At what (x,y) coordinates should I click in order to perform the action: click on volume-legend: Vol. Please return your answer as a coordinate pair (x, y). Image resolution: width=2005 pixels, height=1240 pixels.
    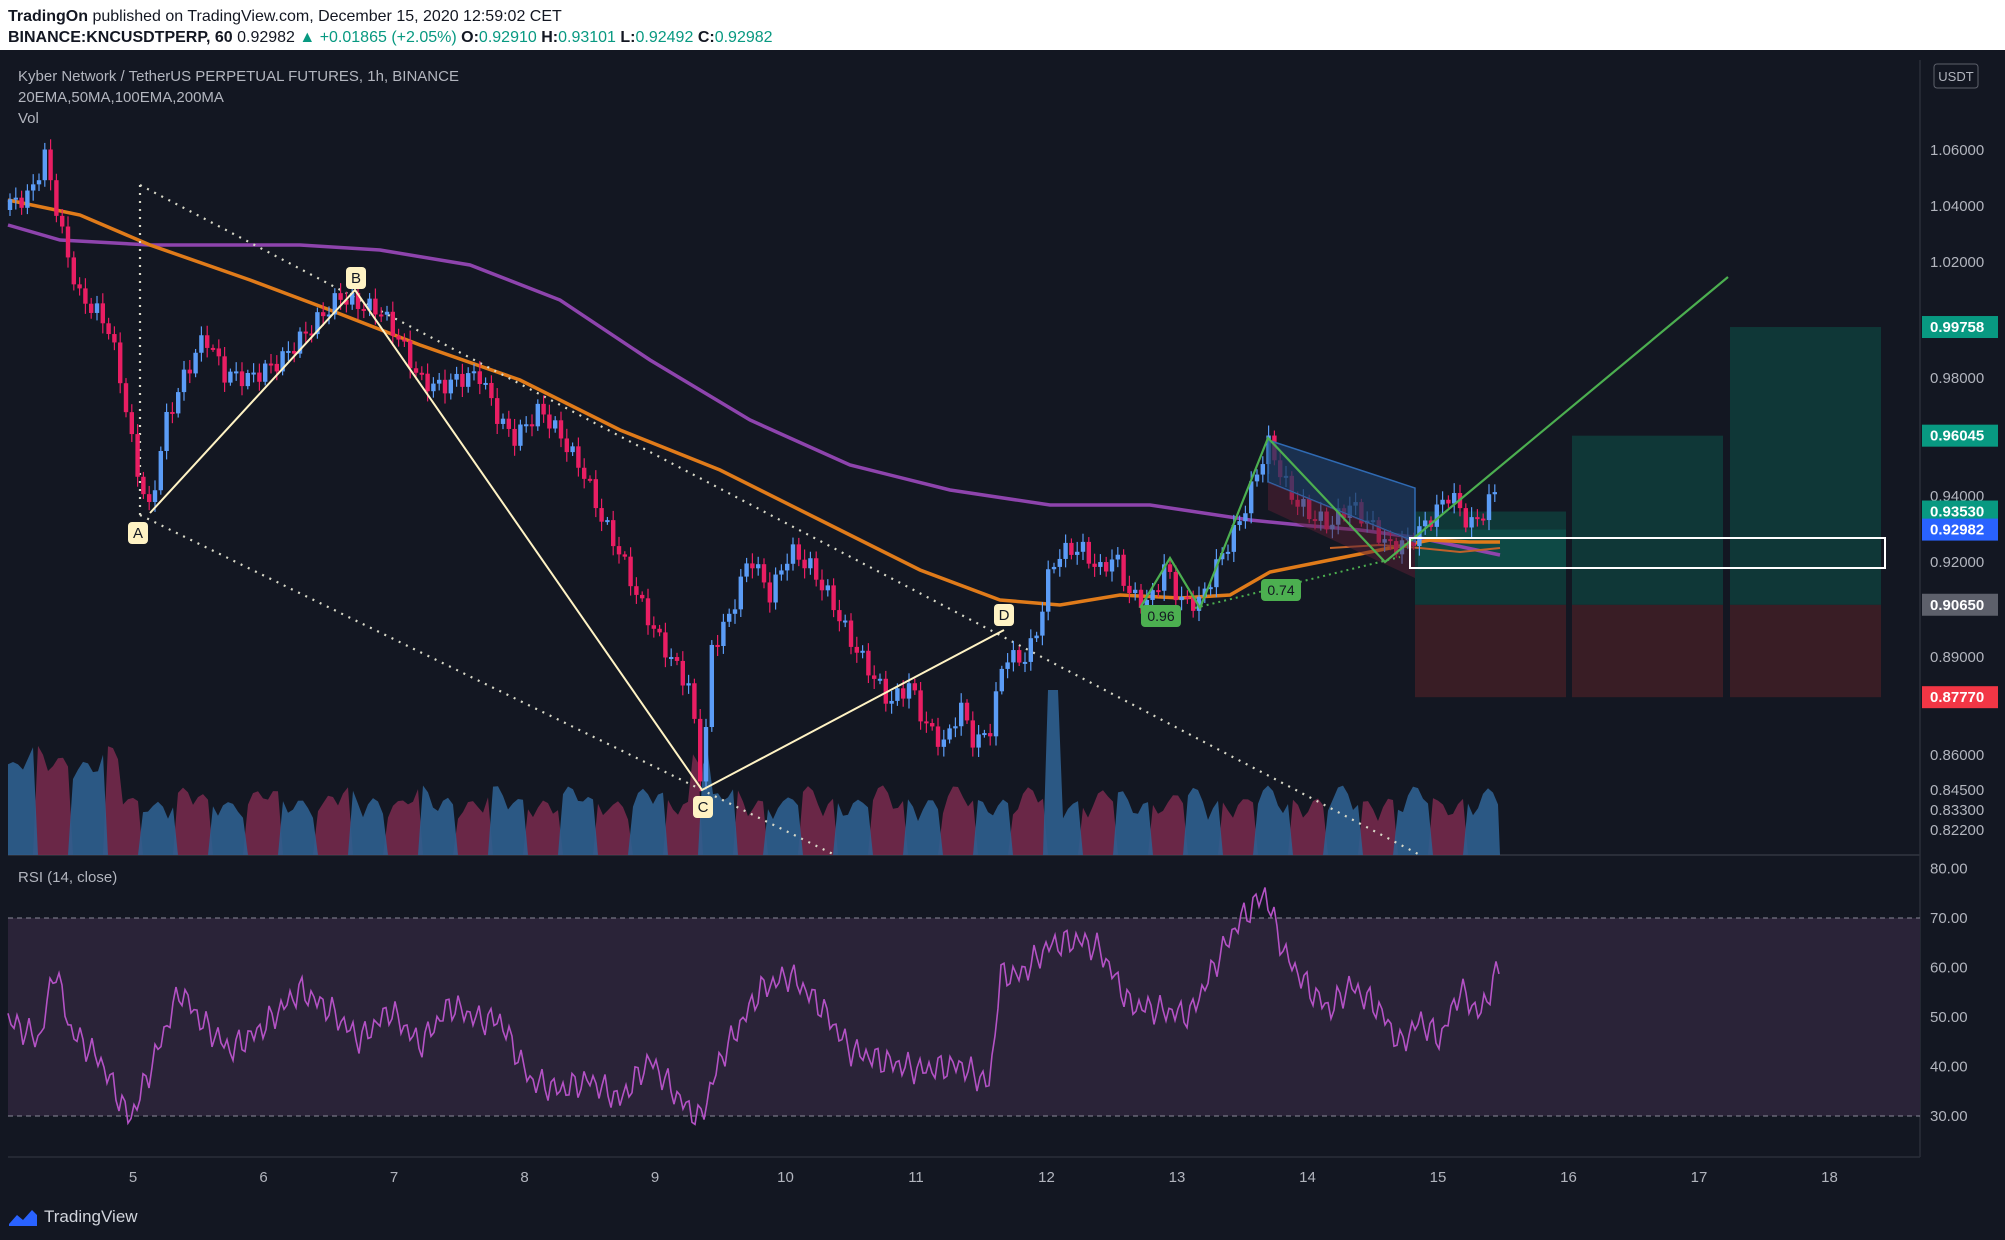
    Looking at the image, I should click on (28, 118).